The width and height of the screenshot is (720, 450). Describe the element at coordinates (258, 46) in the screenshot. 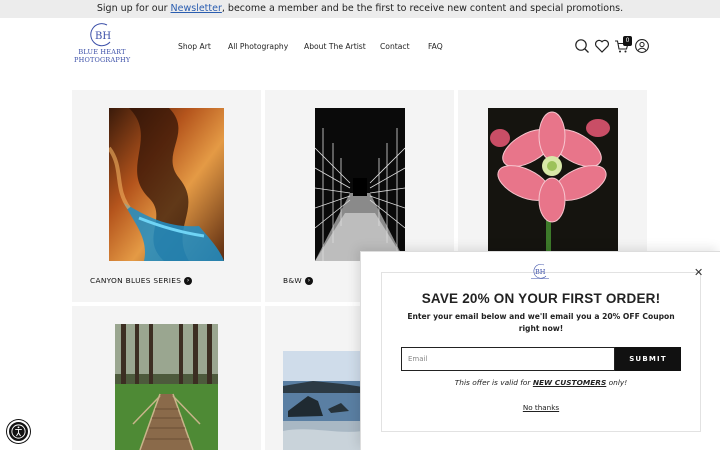

I see `nav-all-photography: All Photography` at that location.